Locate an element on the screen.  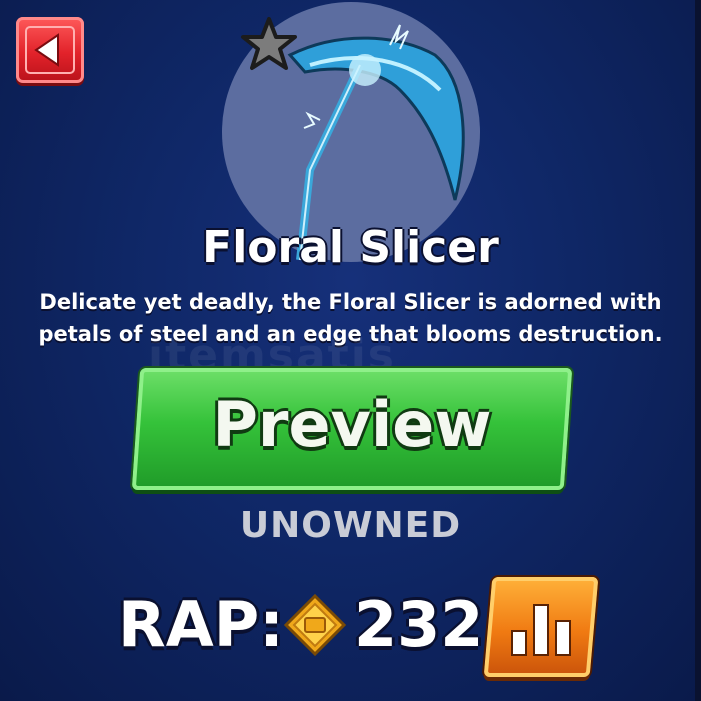
right-edge is located at coordinates (698, 350).